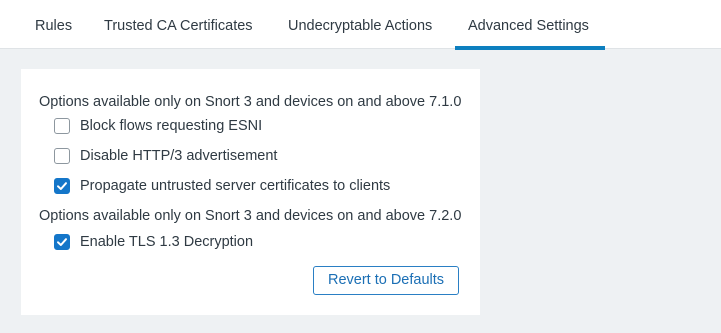  I want to click on tab-rules-label: Rules, so click(54, 26).